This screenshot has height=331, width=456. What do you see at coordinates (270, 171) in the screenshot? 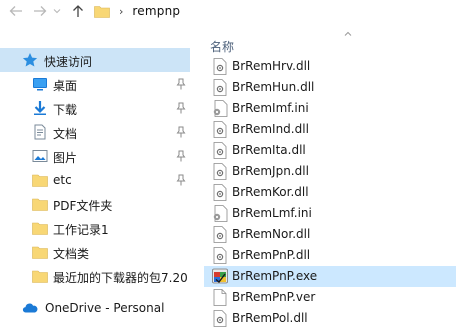
I see `file-name: BrRemJpn.dll` at bounding box center [270, 171].